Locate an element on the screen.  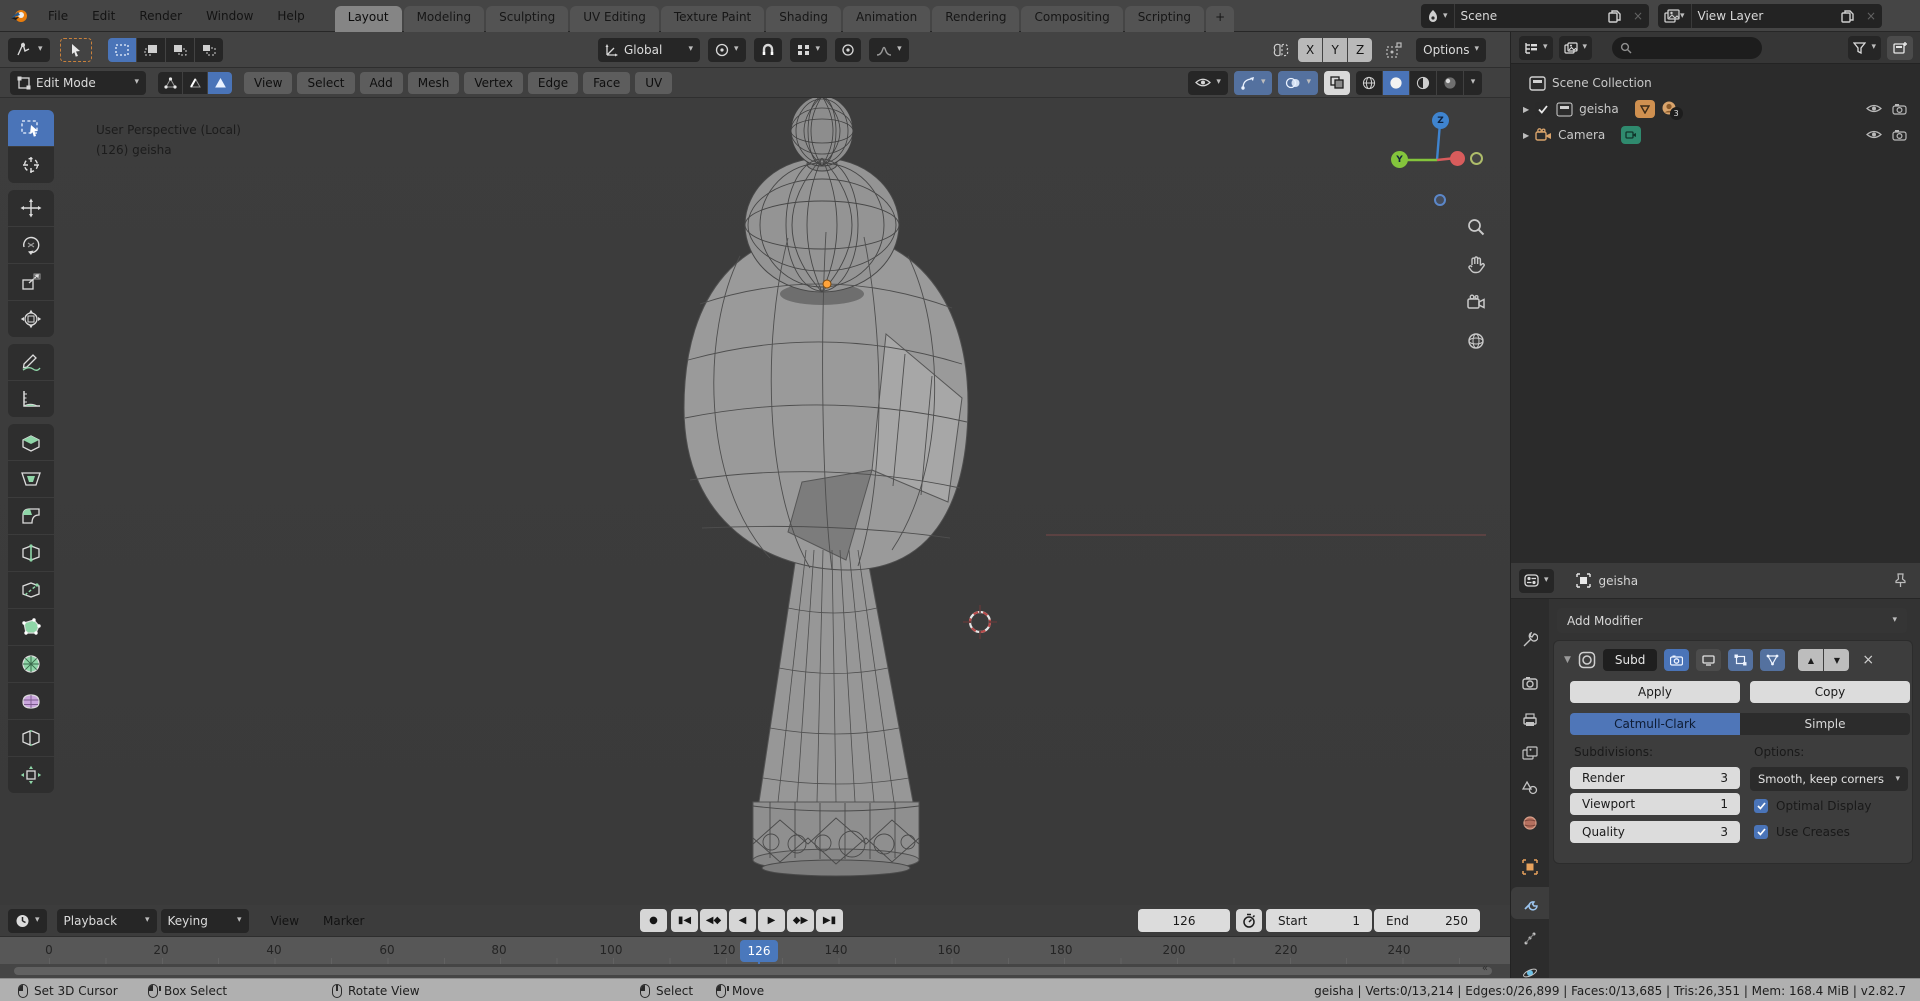
modifier-delete-button: × is located at coordinates (1868, 660).